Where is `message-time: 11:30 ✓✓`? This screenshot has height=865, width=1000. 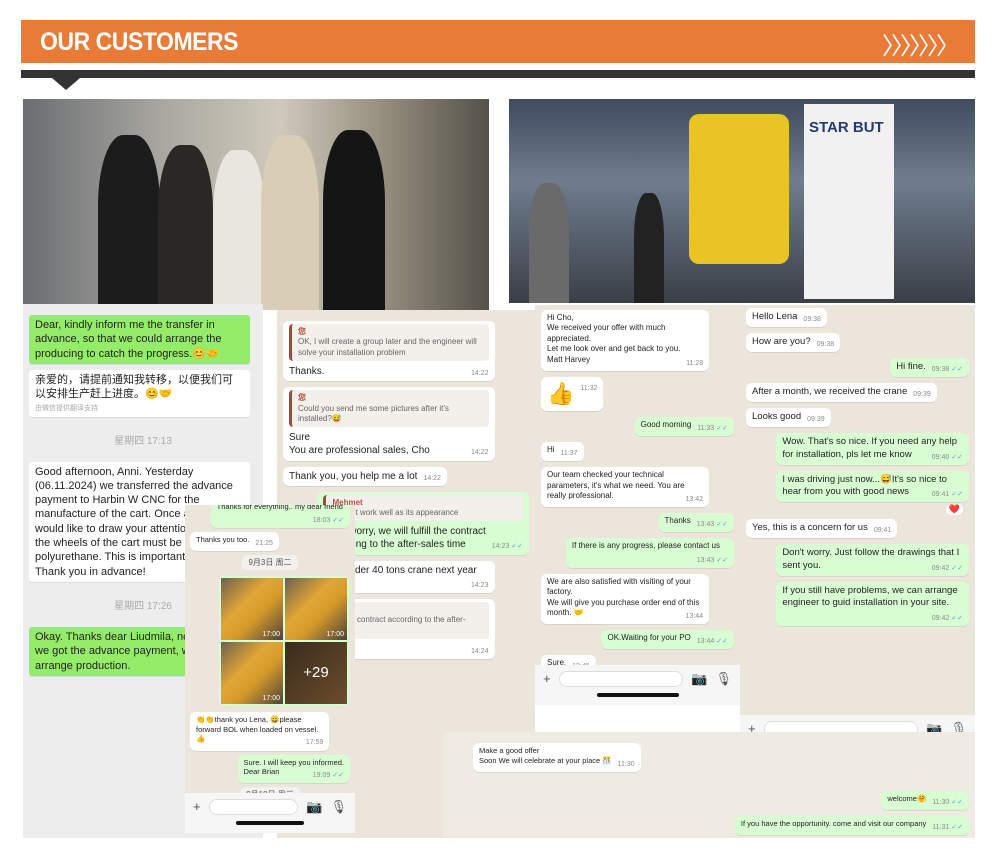 message-time: 11:30 ✓✓ is located at coordinates (947, 802).